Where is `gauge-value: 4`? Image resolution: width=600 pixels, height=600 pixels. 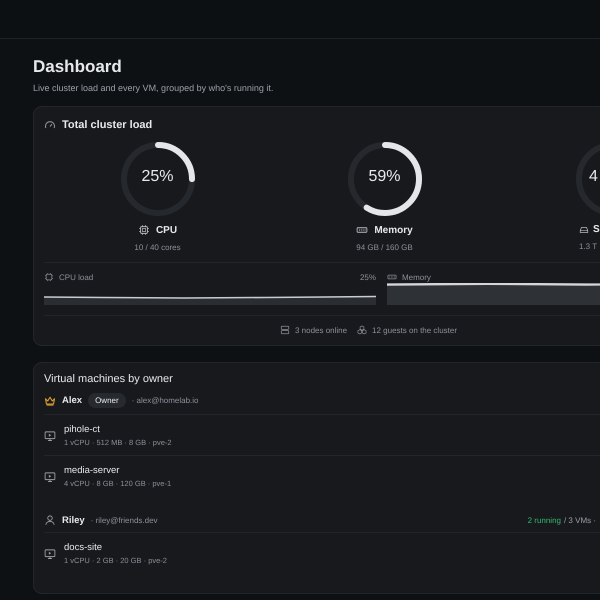 gauge-value: 4 is located at coordinates (594, 177).